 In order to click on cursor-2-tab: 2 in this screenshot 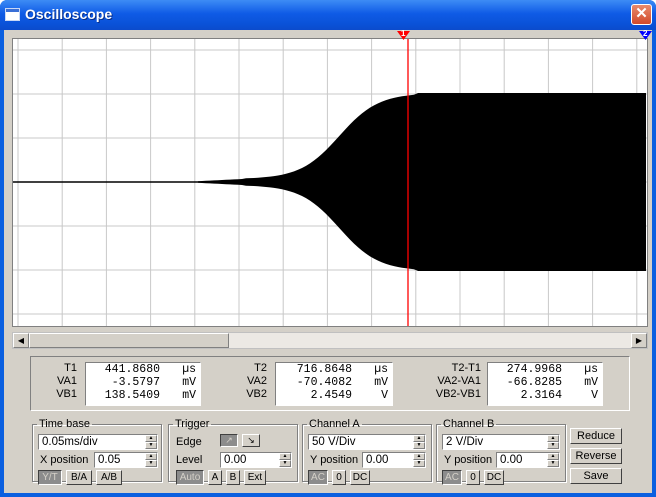, I will do `click(645, 34)`.